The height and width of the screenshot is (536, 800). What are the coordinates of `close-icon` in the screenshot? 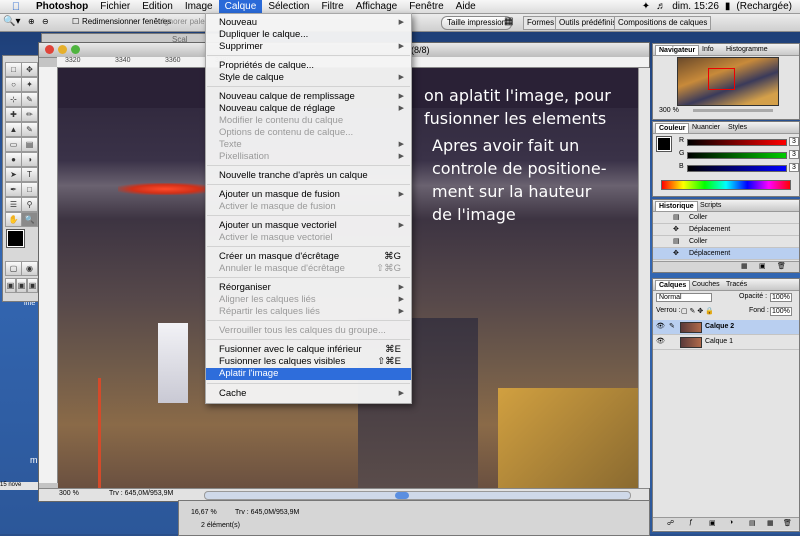 It's located at (49, 49).